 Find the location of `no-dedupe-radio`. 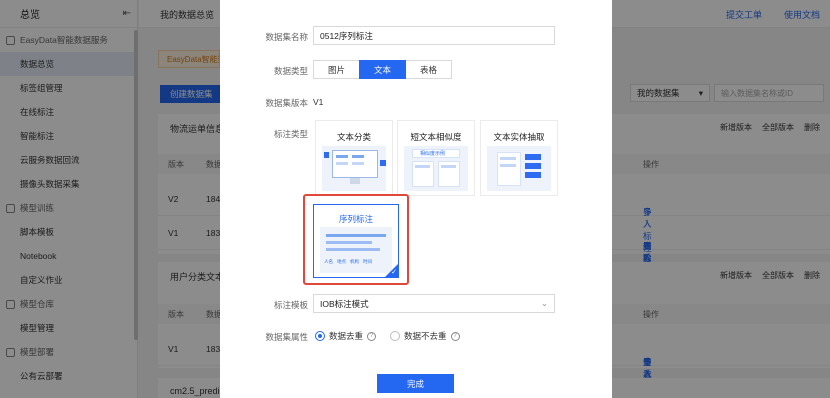

no-dedupe-radio is located at coordinates (395, 336).